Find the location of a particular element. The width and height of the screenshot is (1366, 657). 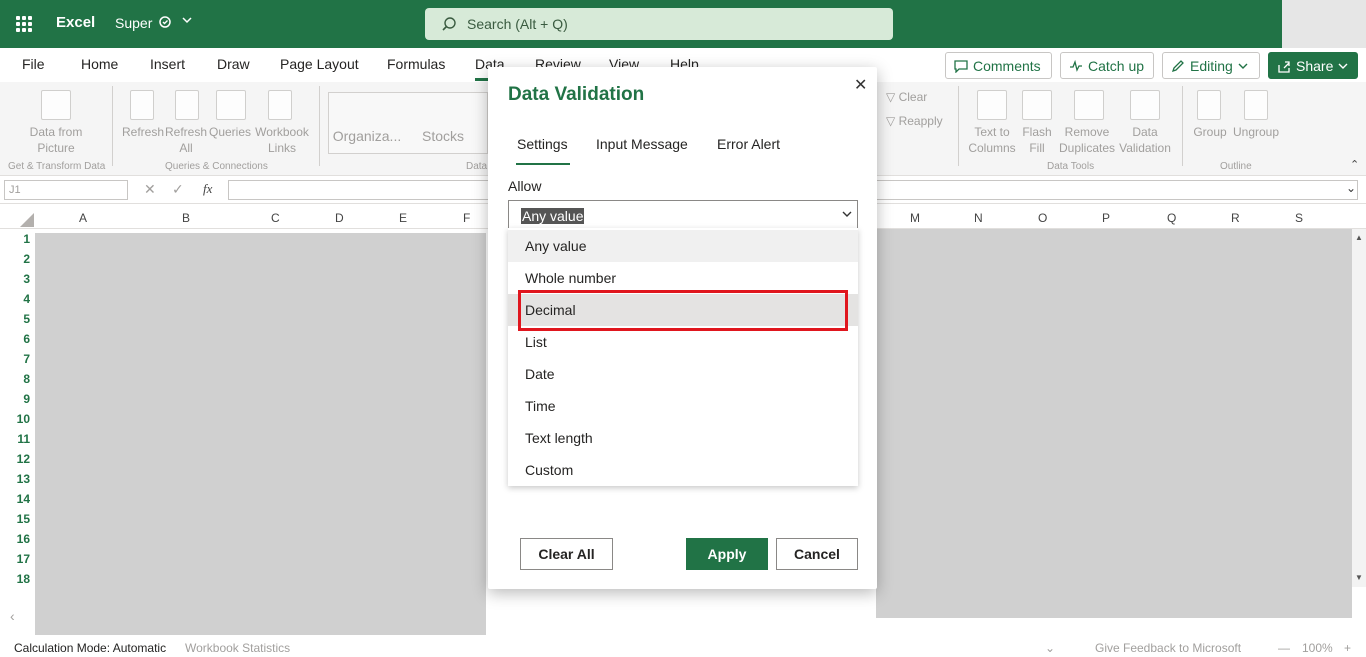

tab-draw: Draw is located at coordinates (233, 64).